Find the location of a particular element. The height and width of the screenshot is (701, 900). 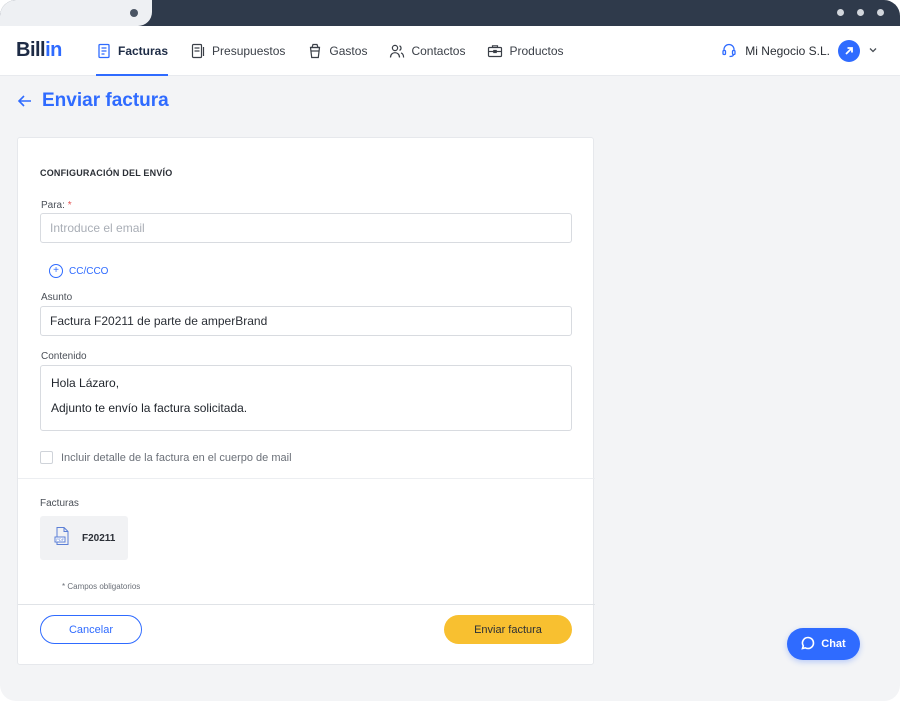

nav-item-presupuestos: Presupuestos is located at coordinates (248, 51).